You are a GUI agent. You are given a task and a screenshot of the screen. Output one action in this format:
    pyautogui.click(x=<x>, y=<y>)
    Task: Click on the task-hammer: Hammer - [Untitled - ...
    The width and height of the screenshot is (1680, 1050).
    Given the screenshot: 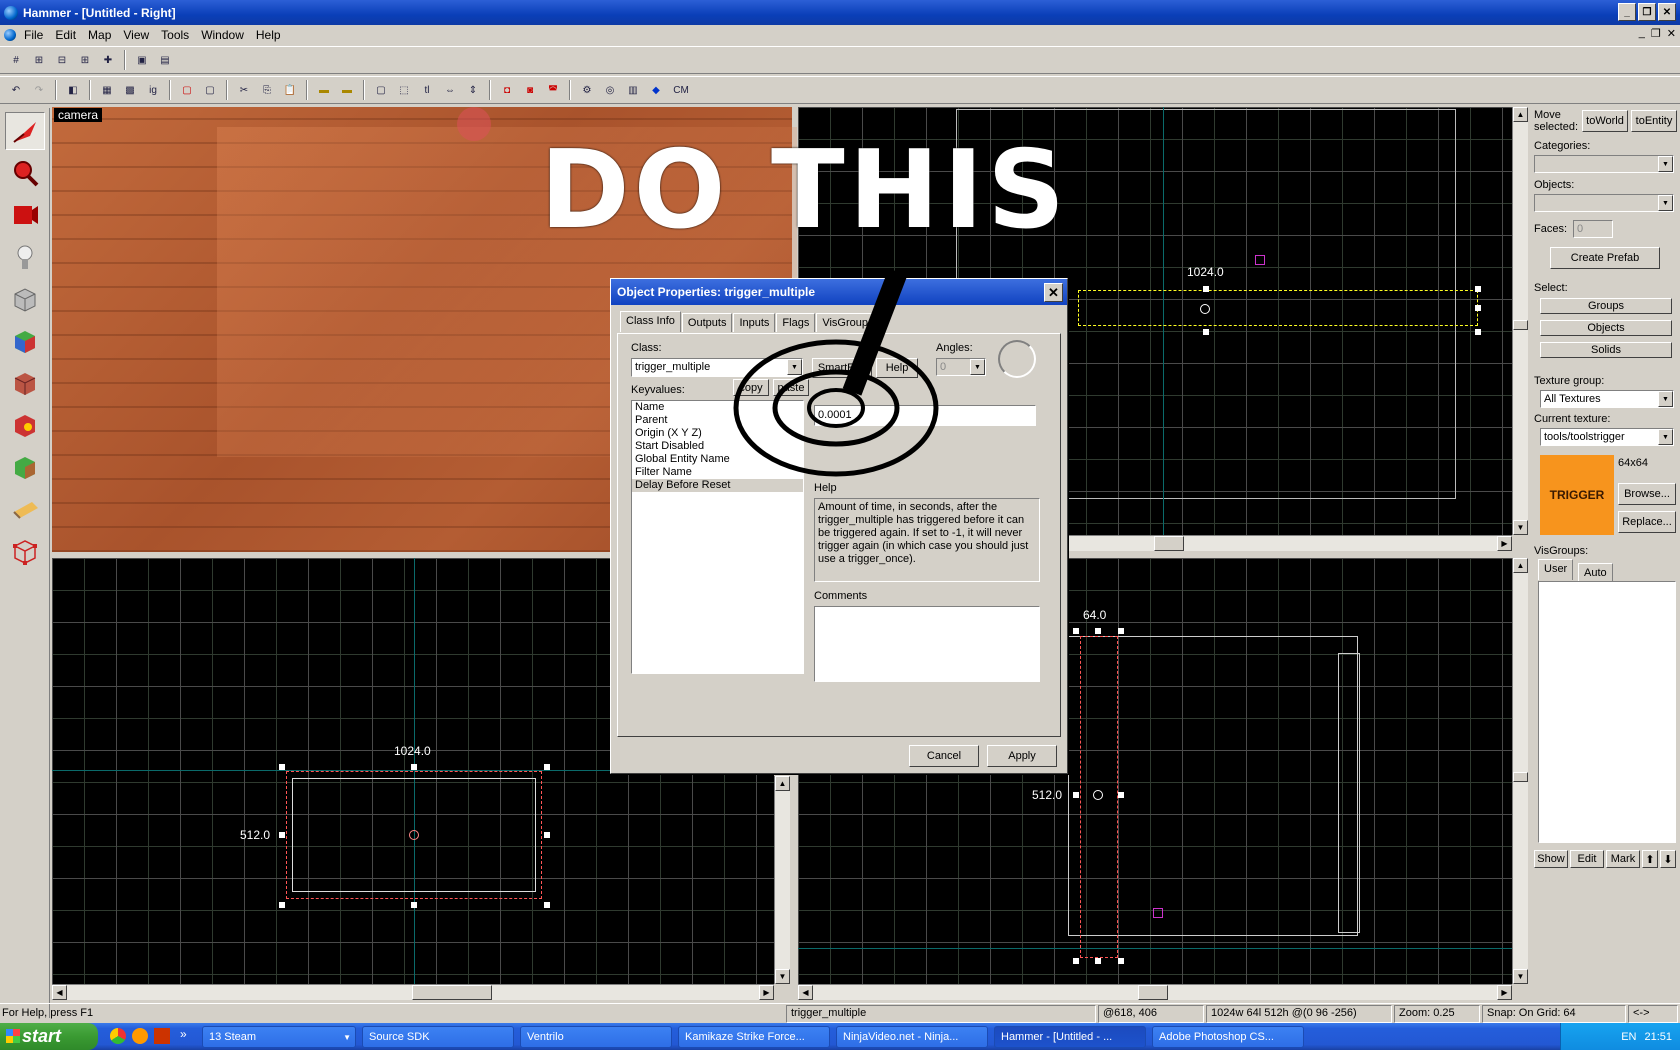 What is the action you would take?
    pyautogui.click(x=1070, y=1037)
    